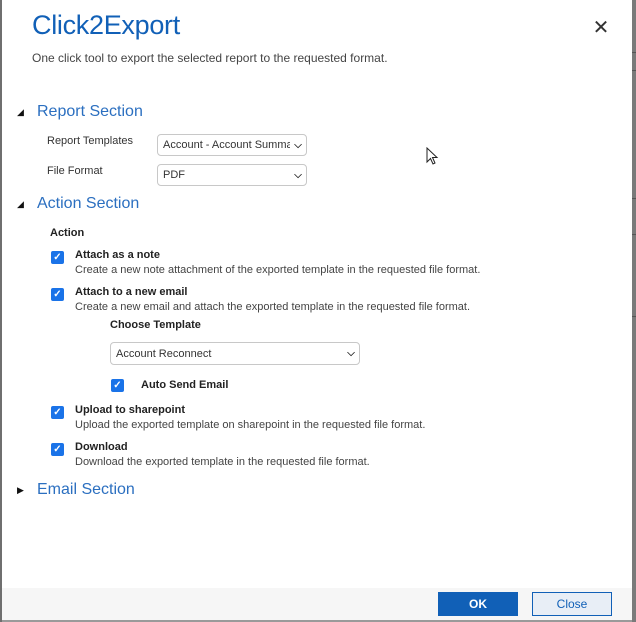 The image size is (636, 622). I want to click on auto-send-email-checkbox: ✓, so click(117, 385).